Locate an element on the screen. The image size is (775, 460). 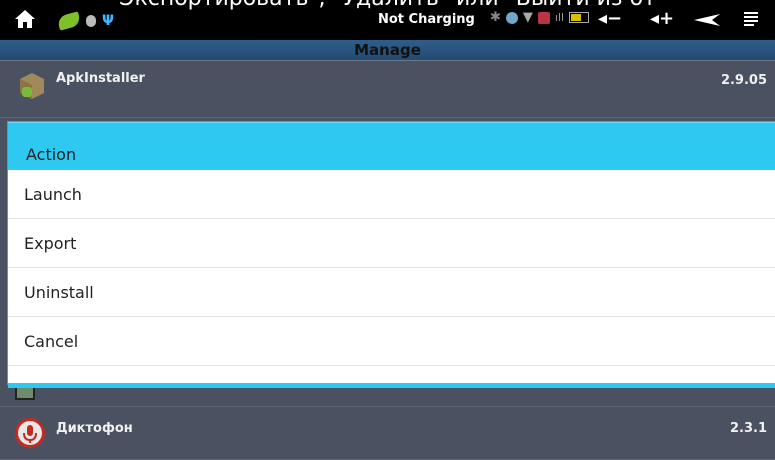
uninstall-option: Uninstall is located at coordinates (391, 292).